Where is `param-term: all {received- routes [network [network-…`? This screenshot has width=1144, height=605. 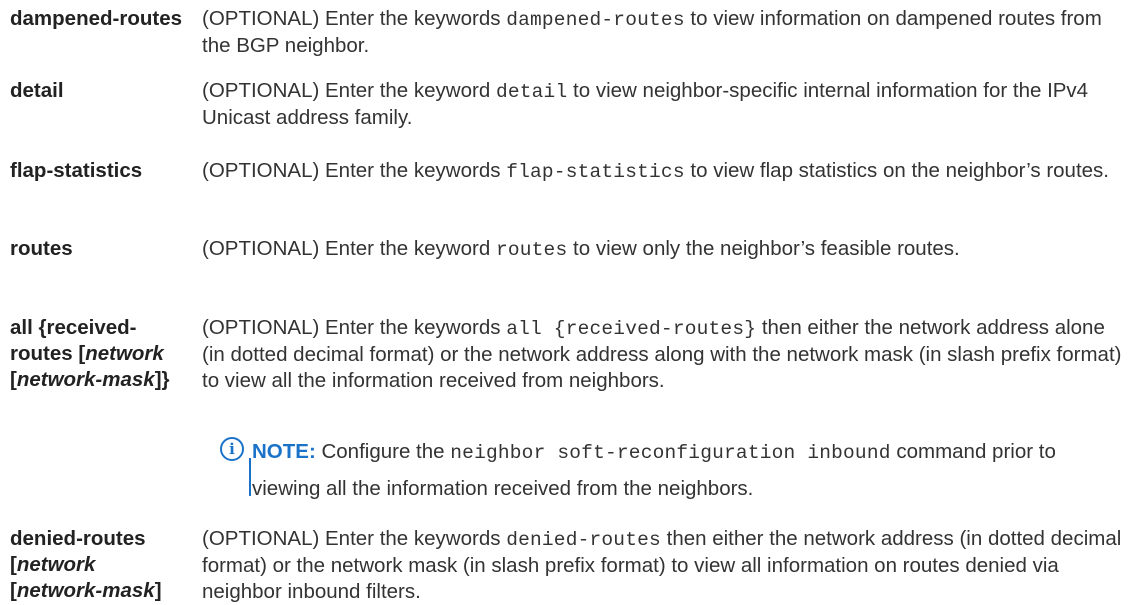
param-term: all {received- routes [network [network-… is located at coordinates (90, 353).